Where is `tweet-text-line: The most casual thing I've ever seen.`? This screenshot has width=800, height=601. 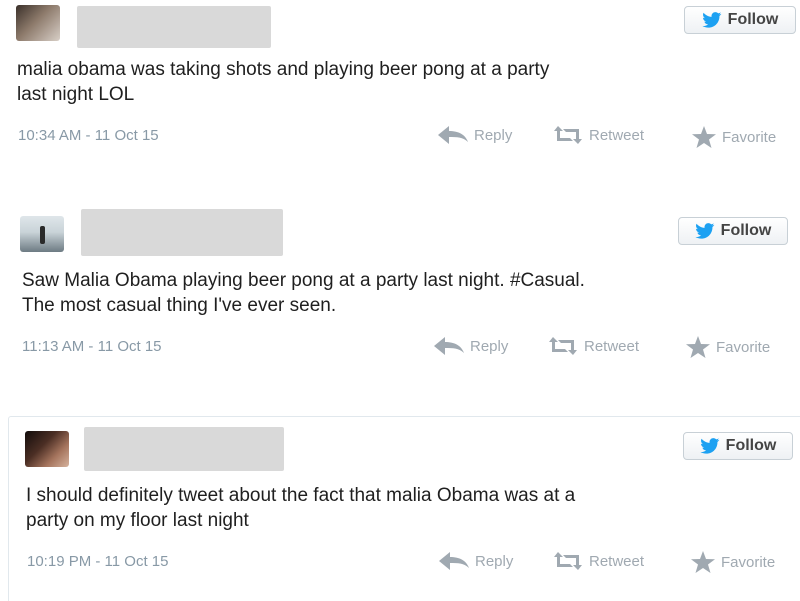
tweet-text-line: The most casual thing I've ever seen. is located at coordinates (179, 305).